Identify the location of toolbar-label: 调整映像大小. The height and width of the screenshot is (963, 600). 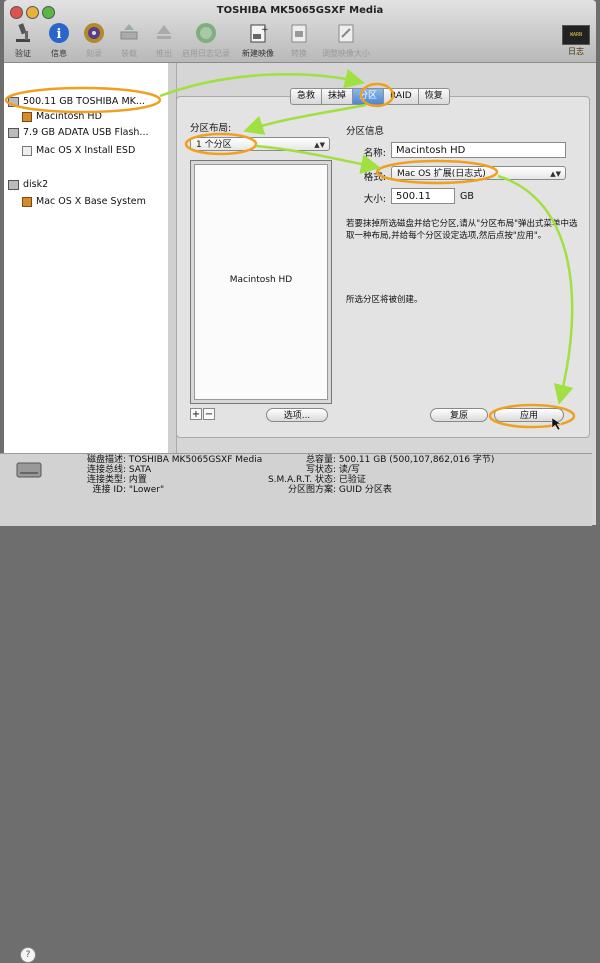
(346, 53).